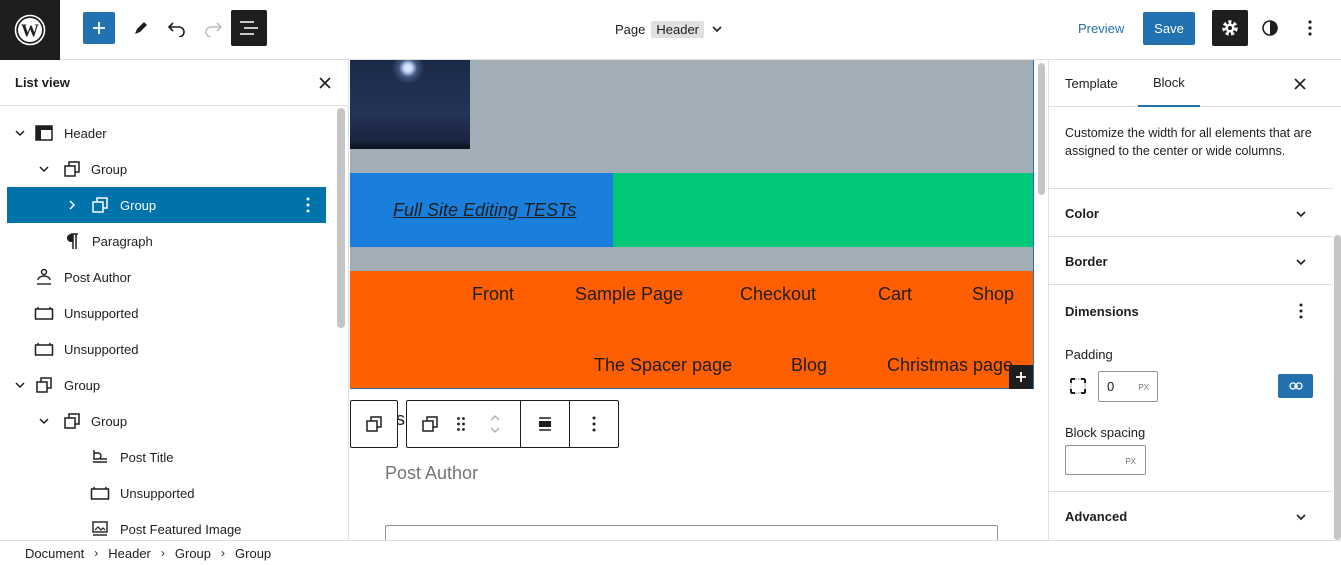 The image size is (1341, 565). I want to click on site-title-row: Full Site Editing TESTs, so click(691, 210).